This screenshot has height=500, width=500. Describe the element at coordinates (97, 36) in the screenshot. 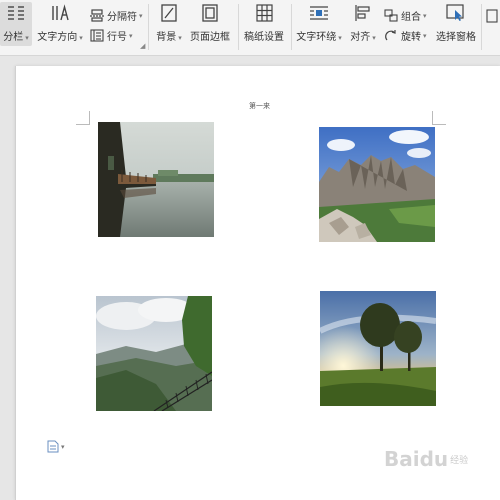

I see `line-number-icon` at that location.